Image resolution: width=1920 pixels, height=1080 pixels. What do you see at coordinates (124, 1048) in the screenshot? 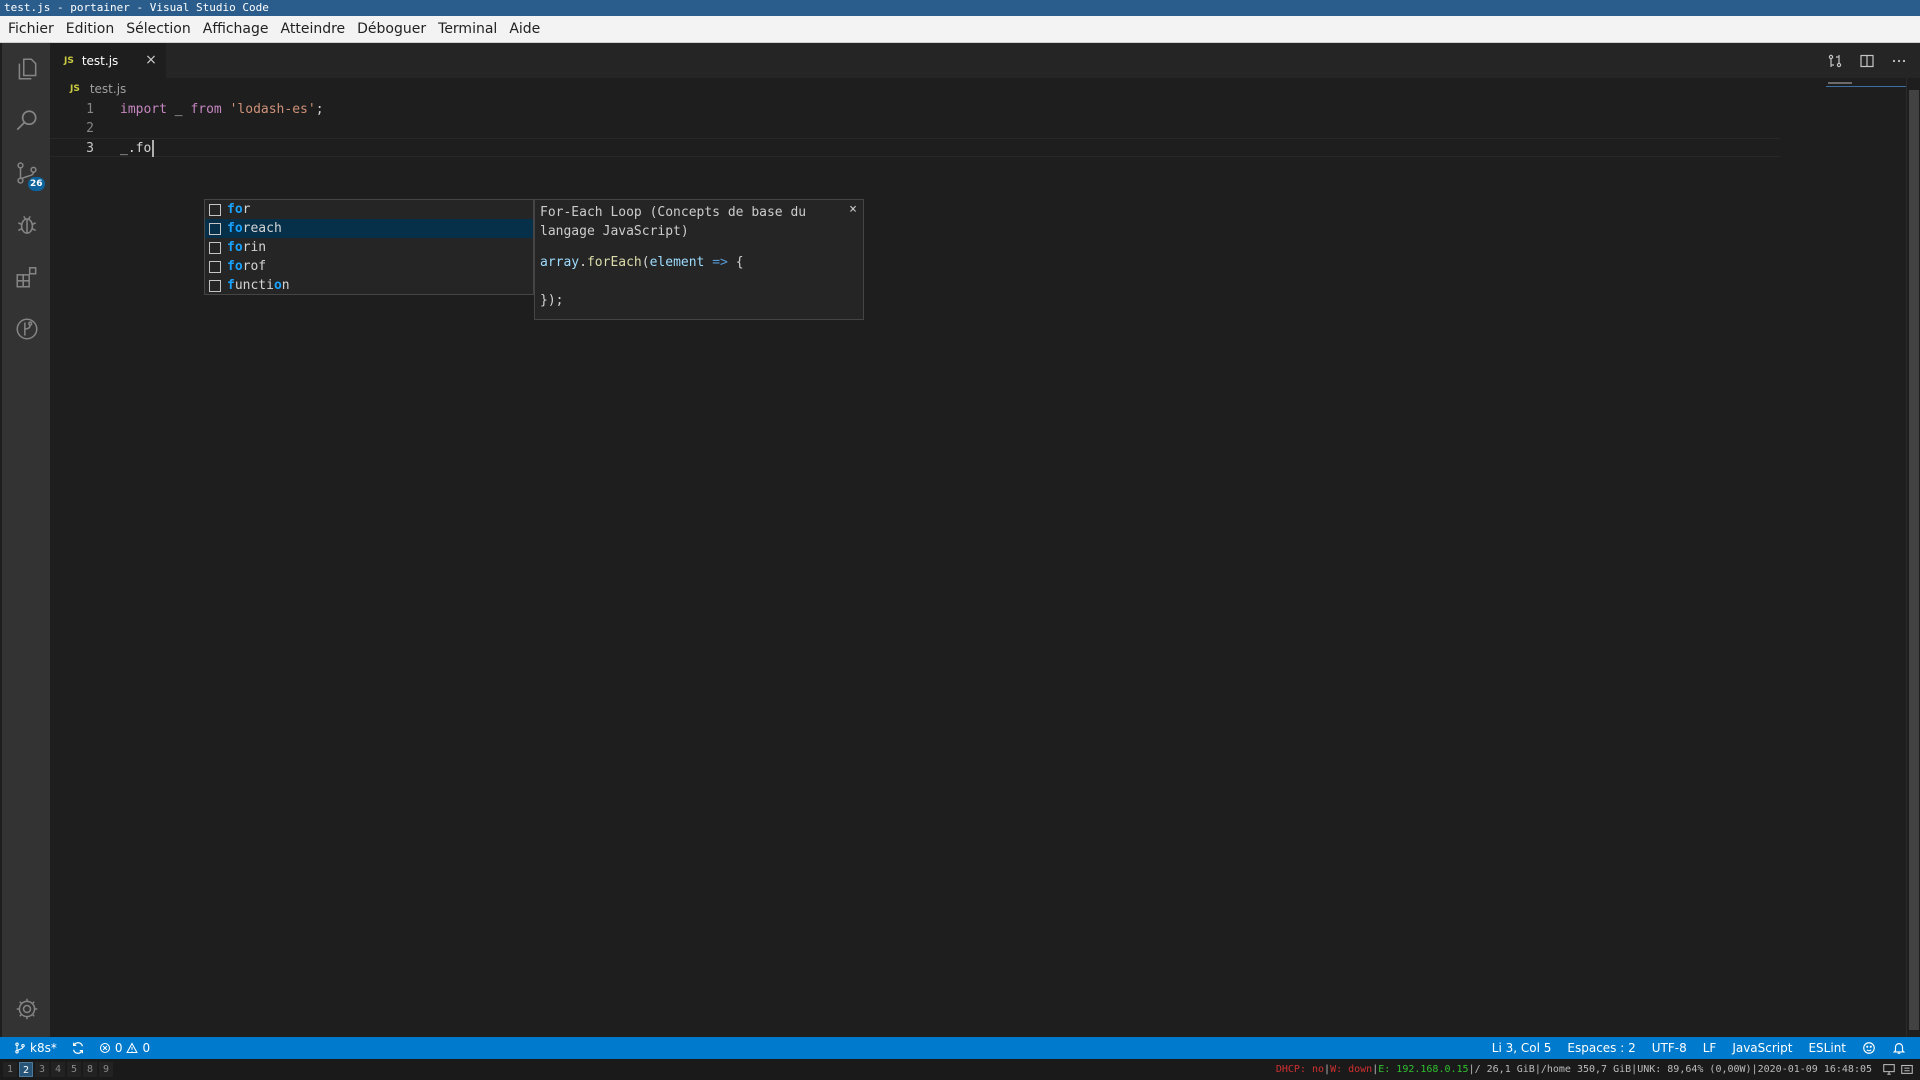
I see `problems-indicator: 0 0` at bounding box center [124, 1048].